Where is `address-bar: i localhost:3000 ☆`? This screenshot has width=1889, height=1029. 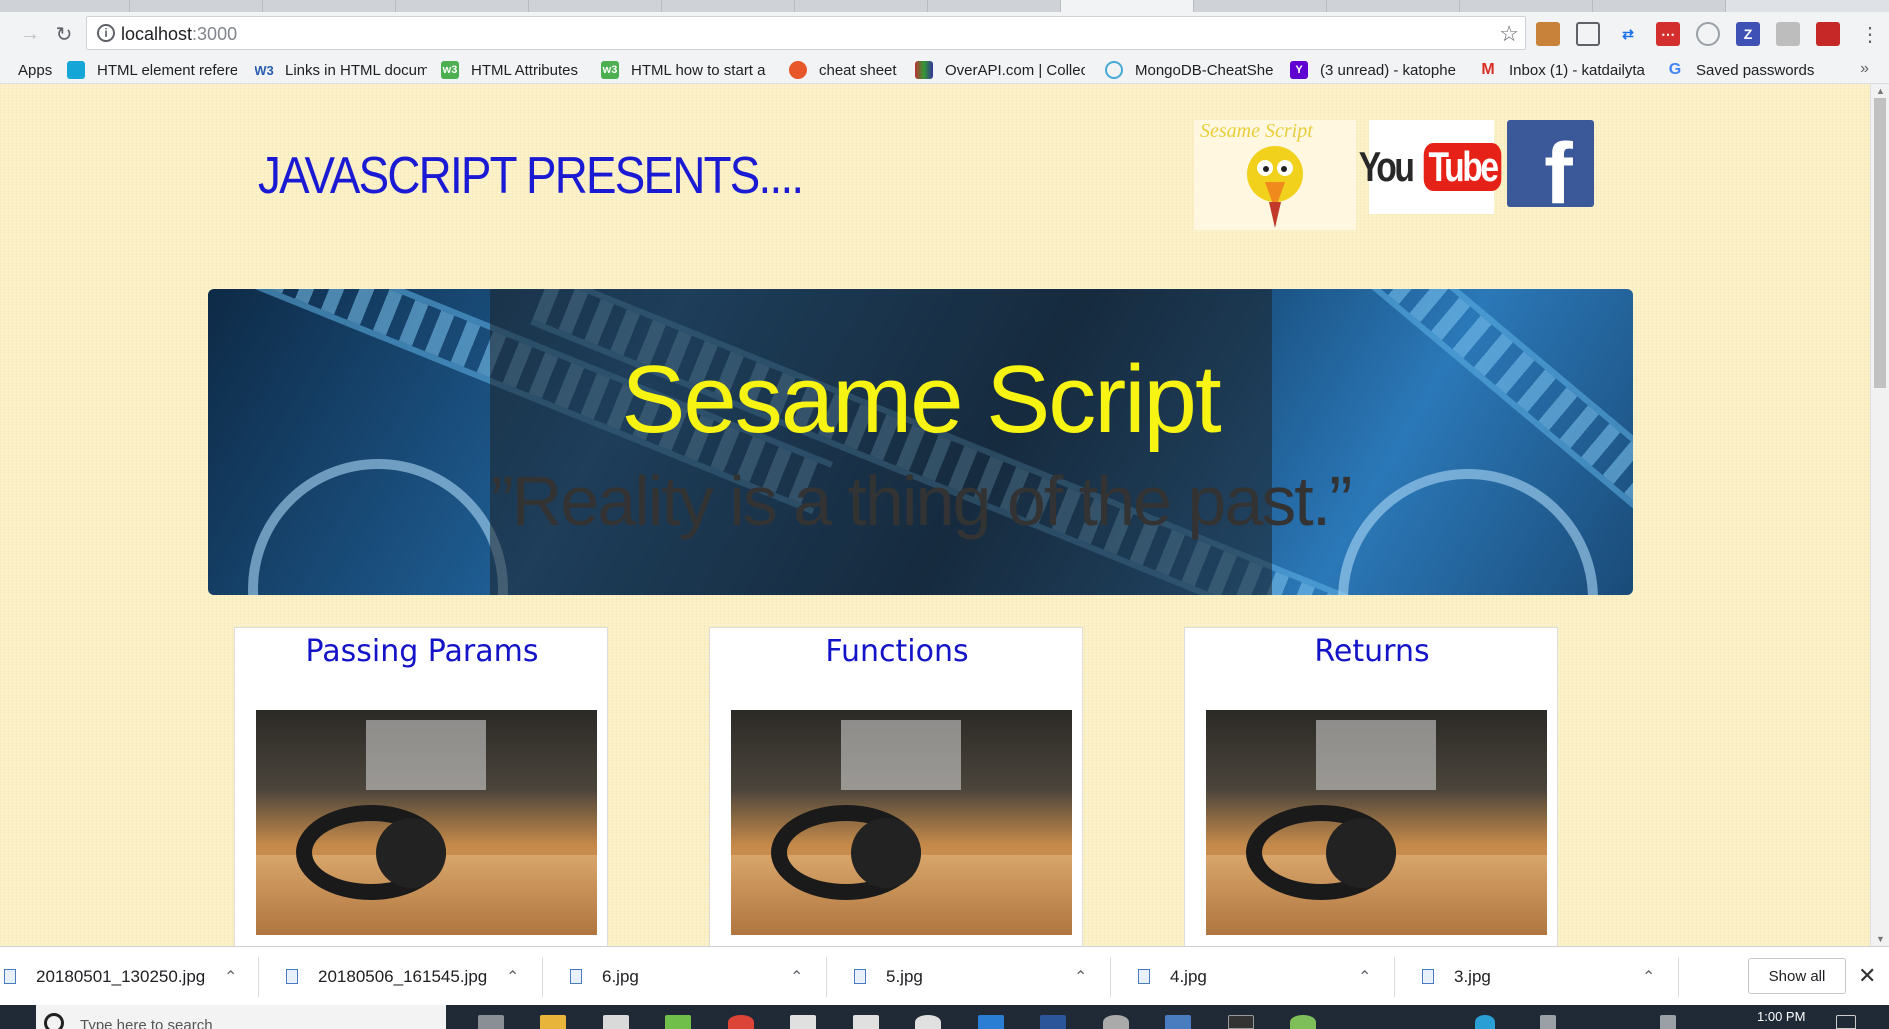
address-bar: i localhost:3000 ☆ is located at coordinates (806, 33).